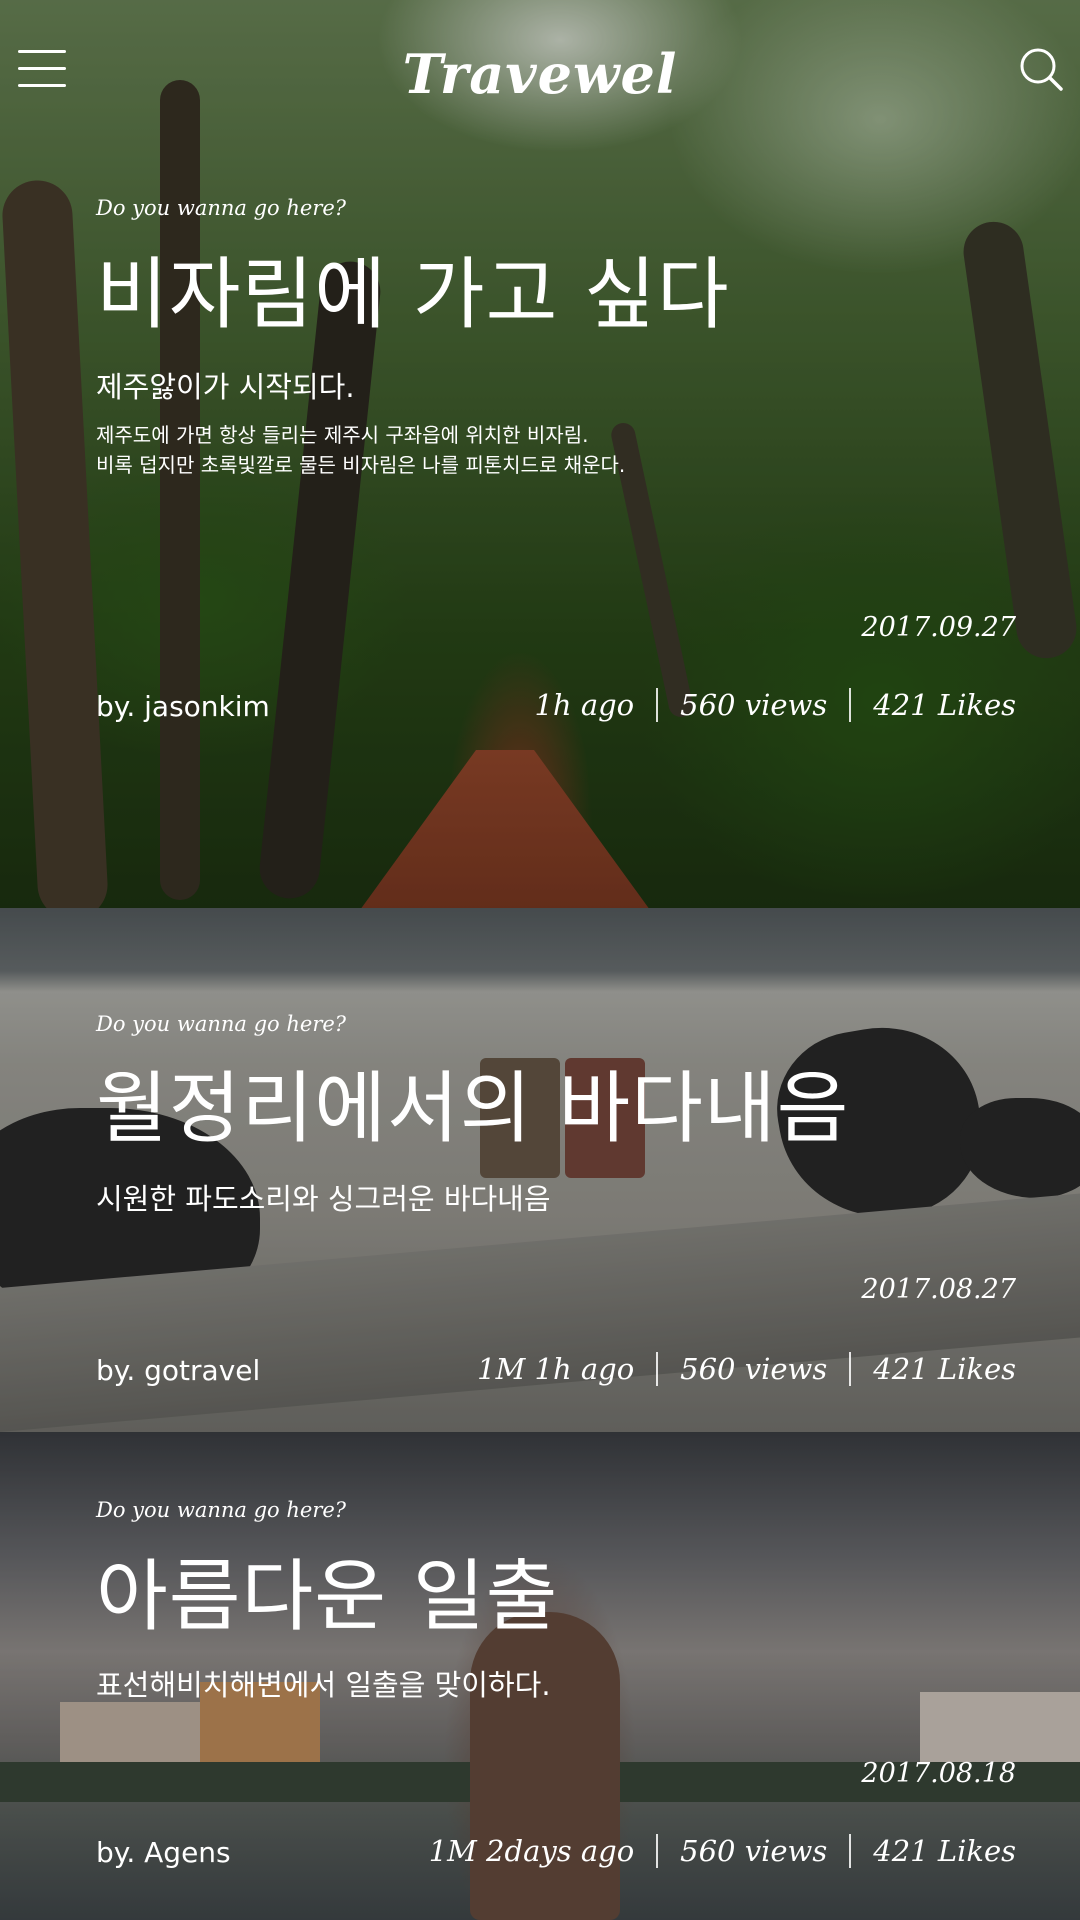 The width and height of the screenshot is (1080, 1920). I want to click on post-author: by. jasonkim, so click(183, 706).